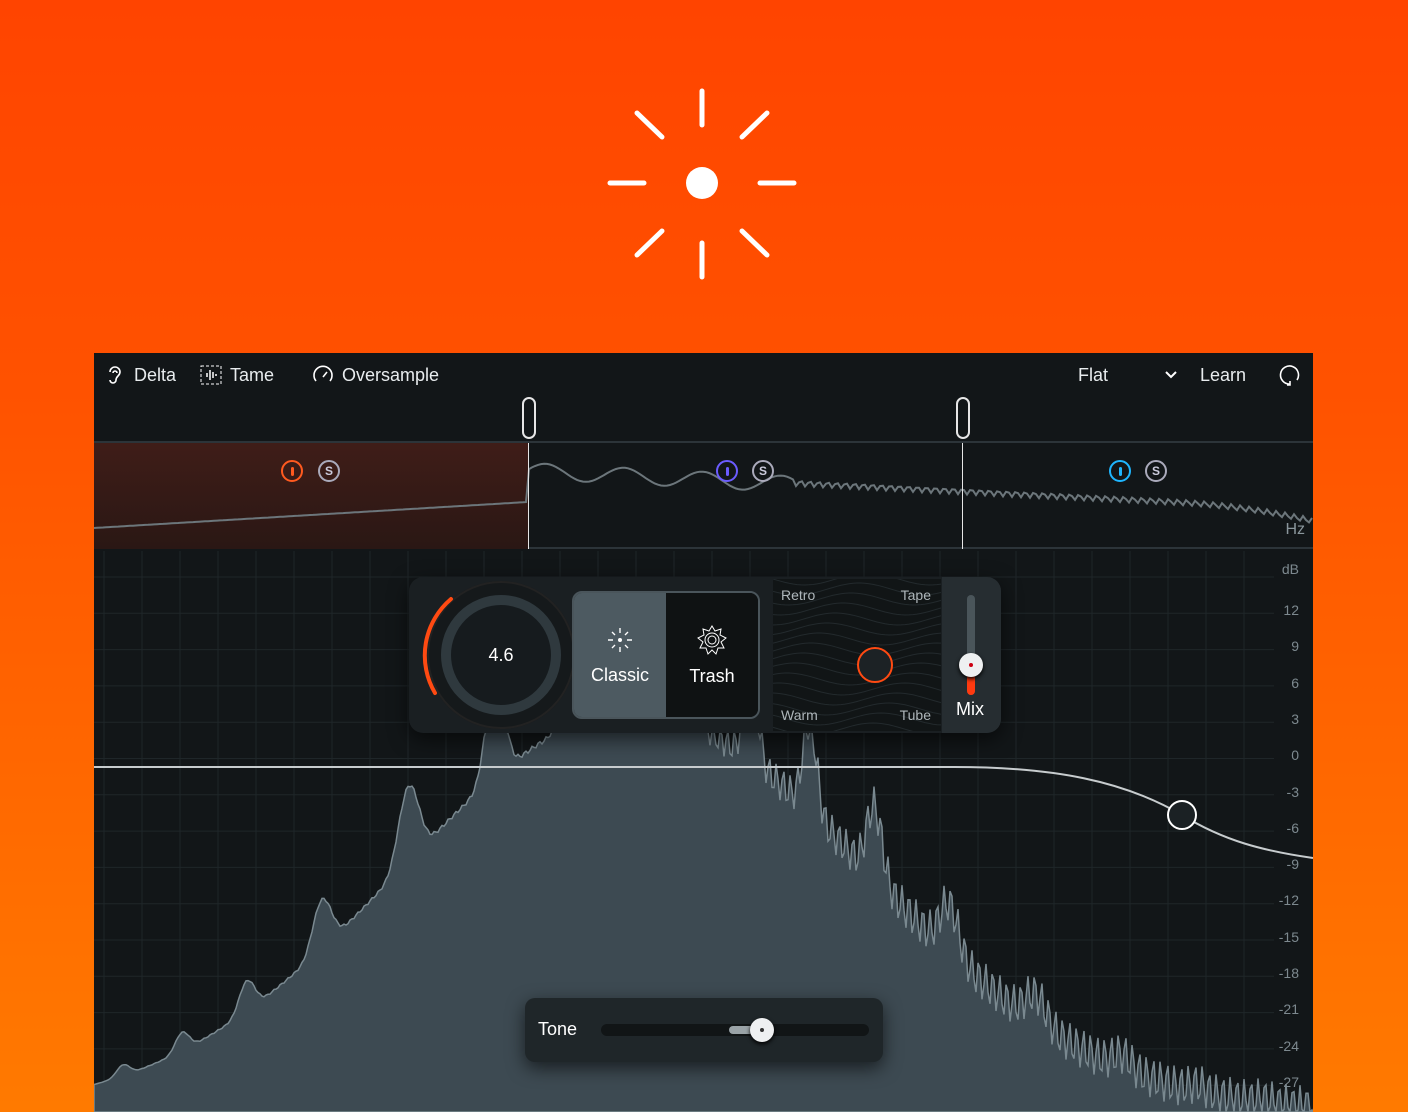 This screenshot has height=1112, width=1408. I want to click on db-tick-label: -21, so click(1288, 1009).